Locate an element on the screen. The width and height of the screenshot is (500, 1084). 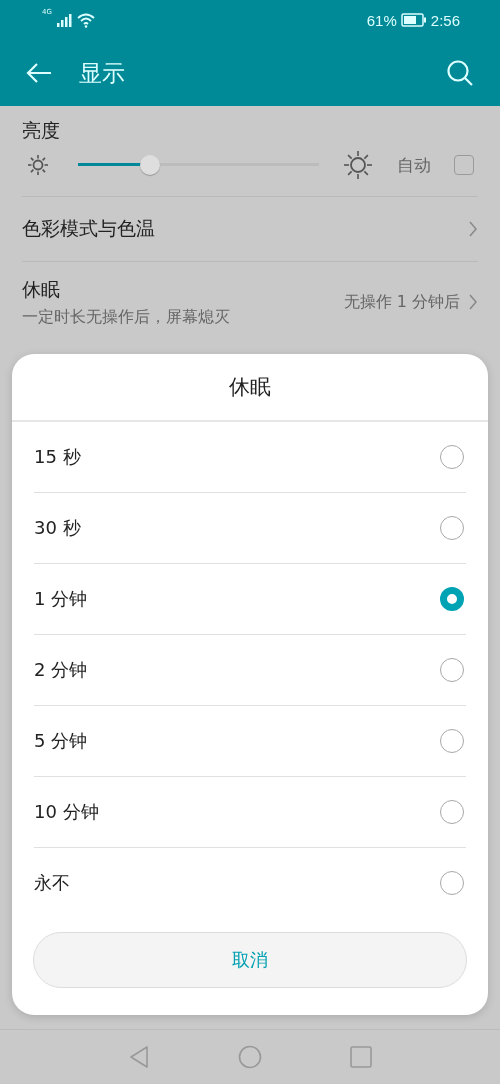
option-row: 5 分钟 is located at coordinates (250, 741).